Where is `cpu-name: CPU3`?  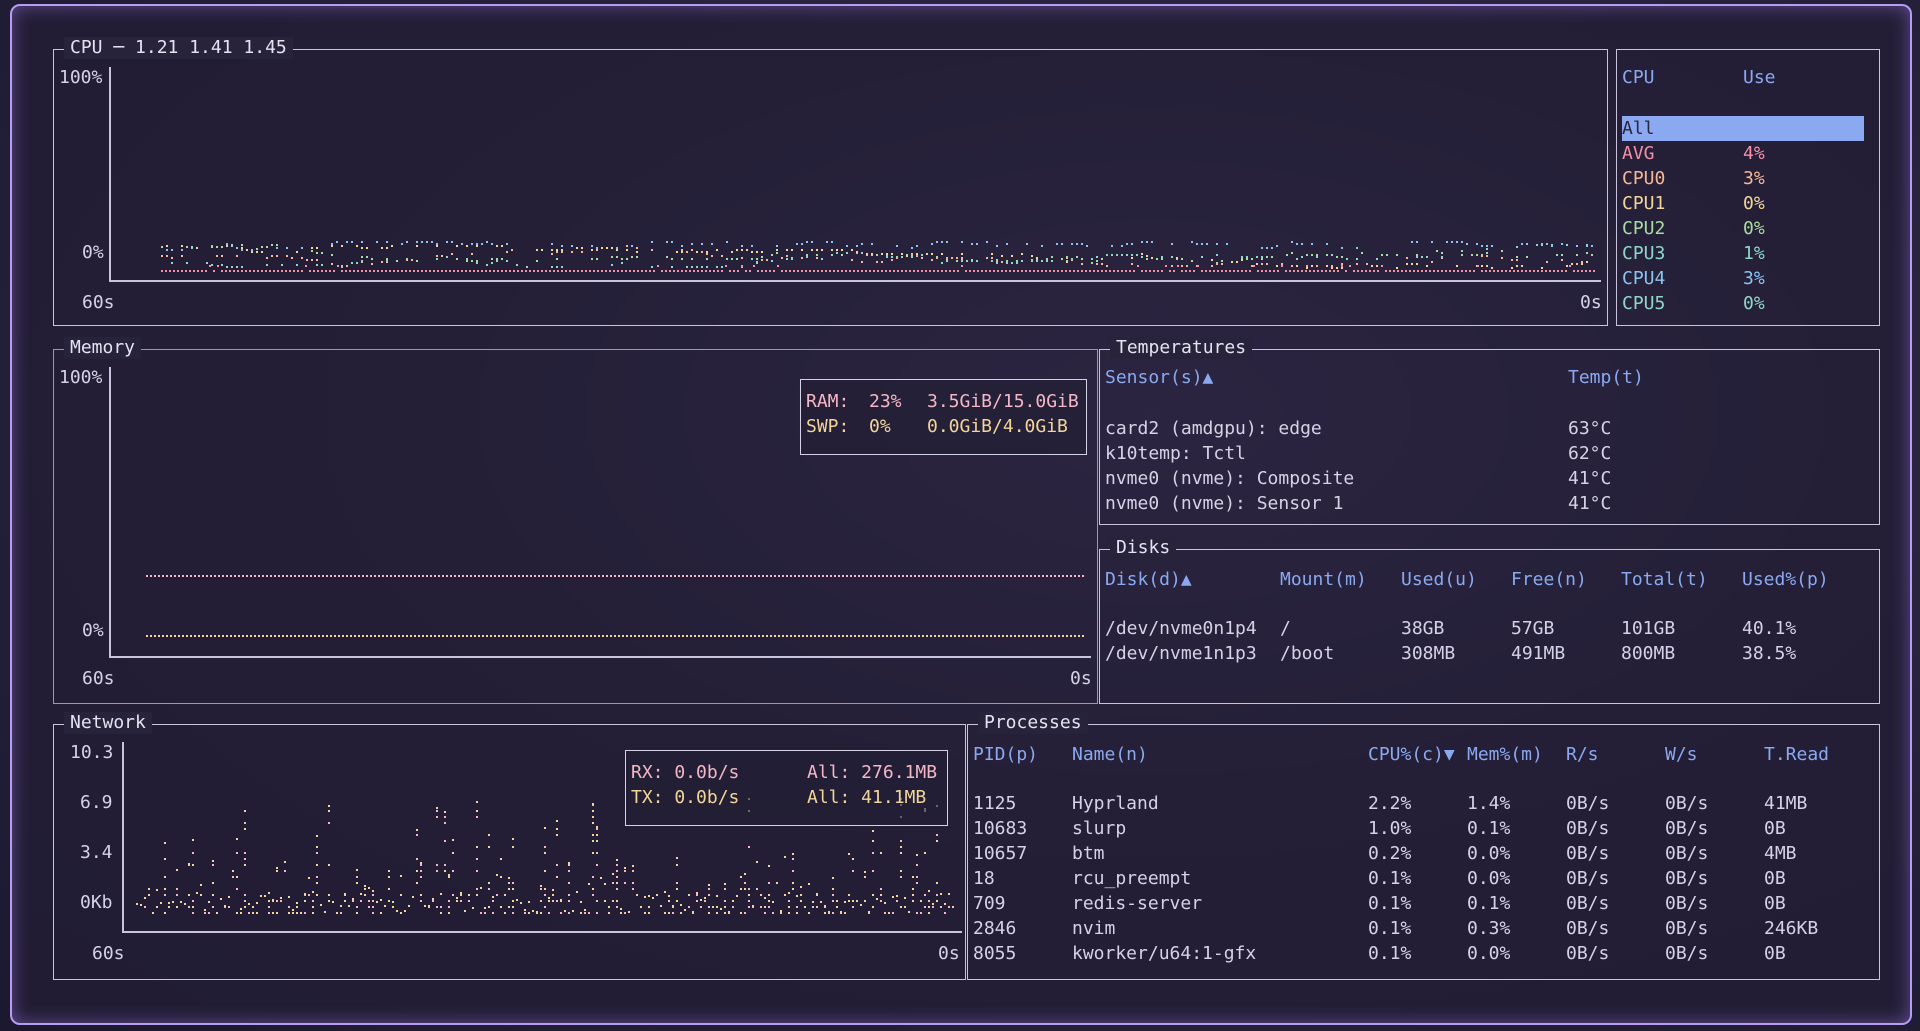
cpu-name: CPU3 is located at coordinates (1644, 253).